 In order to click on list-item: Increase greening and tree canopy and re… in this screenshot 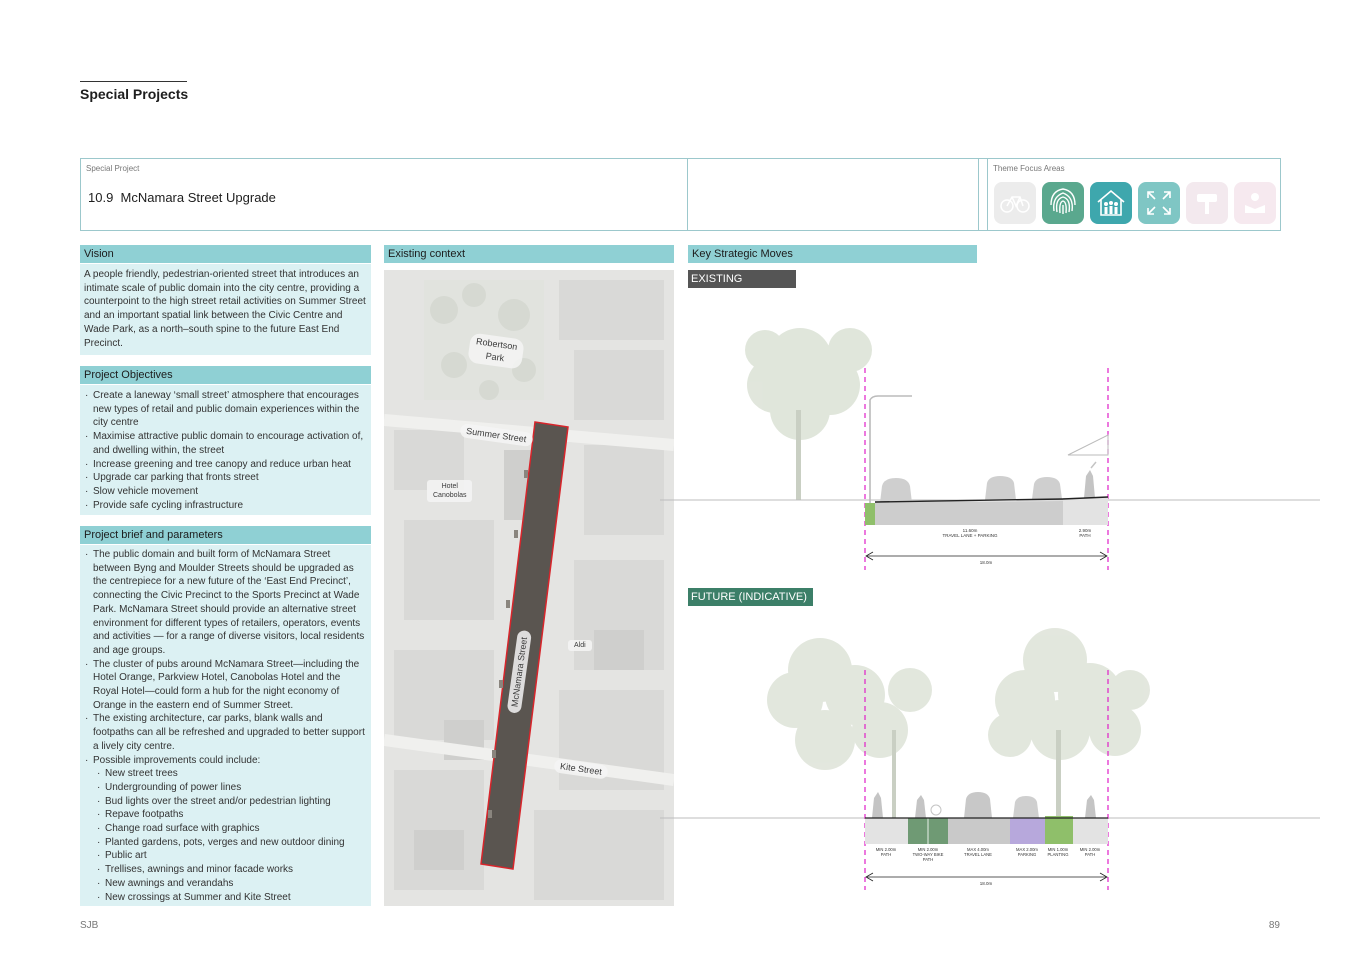, I will do `click(225, 465)`.